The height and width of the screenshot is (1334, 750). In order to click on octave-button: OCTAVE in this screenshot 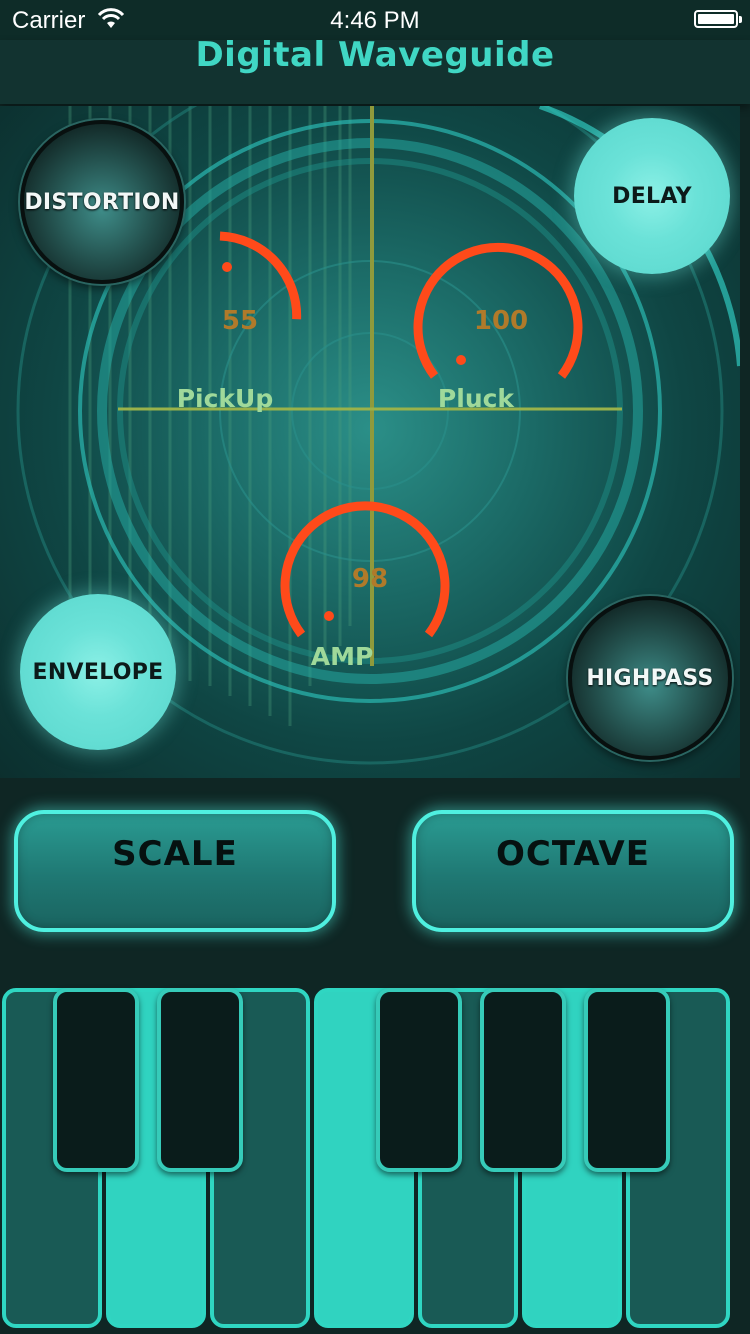, I will do `click(573, 871)`.